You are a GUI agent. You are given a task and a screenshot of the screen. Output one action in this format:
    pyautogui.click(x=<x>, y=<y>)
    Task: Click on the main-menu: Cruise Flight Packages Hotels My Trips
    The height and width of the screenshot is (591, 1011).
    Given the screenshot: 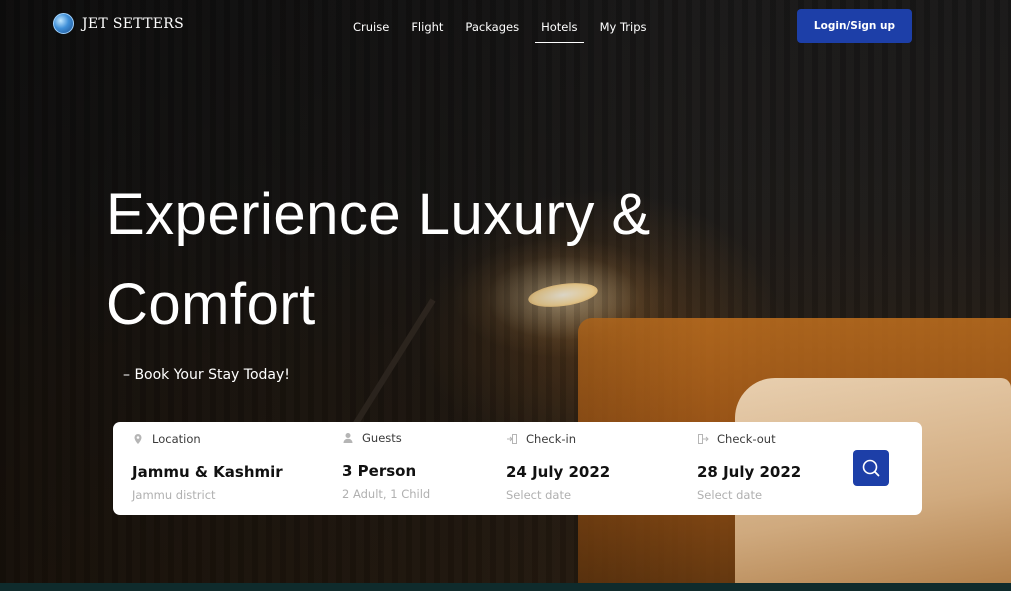 What is the action you would take?
    pyautogui.click(x=500, y=31)
    